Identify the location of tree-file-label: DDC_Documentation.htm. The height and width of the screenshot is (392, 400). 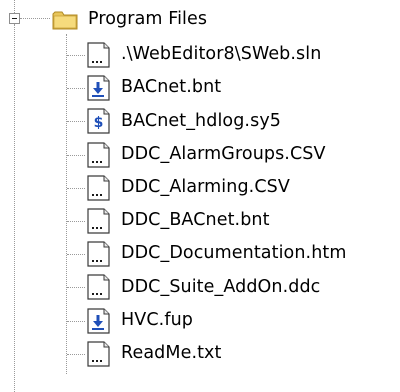
(234, 253).